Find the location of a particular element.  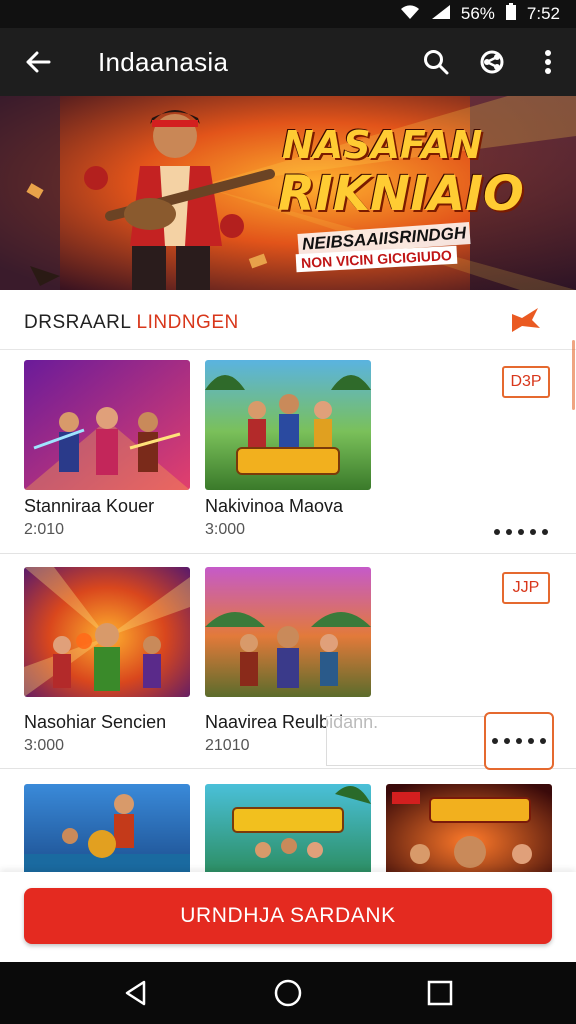

search-icon is located at coordinates (436, 62).